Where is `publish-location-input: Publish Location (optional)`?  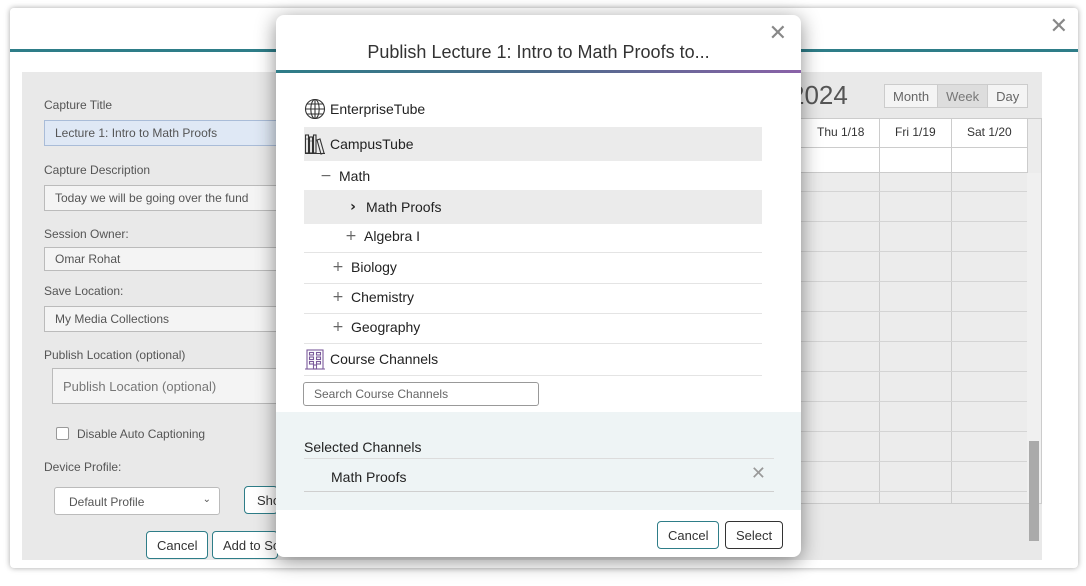
publish-location-input: Publish Location (optional) is located at coordinates (168, 386).